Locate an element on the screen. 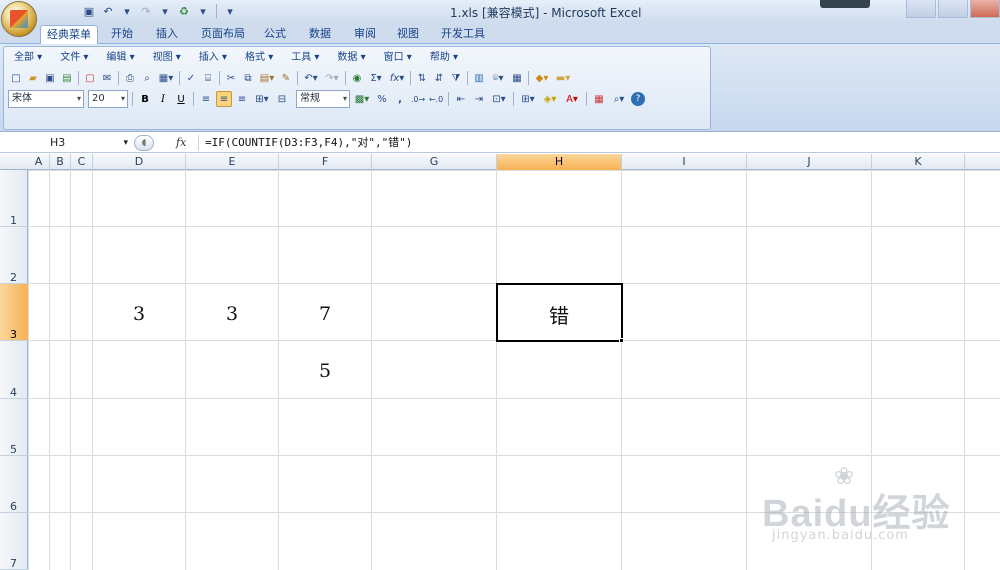 The height and width of the screenshot is (570, 1000). spelling-icon: ✓ is located at coordinates (191, 78).